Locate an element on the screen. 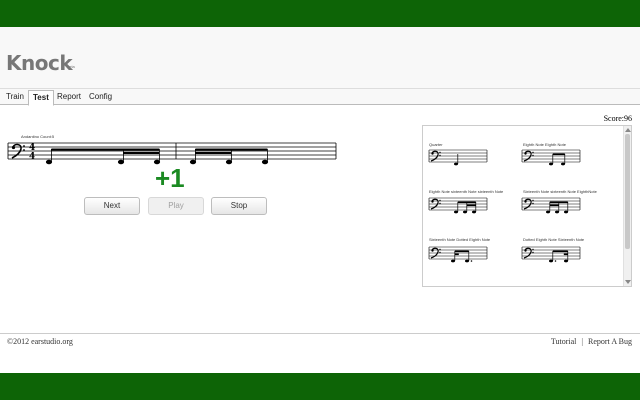 The image size is (640, 400). rhythm-staff-grid is located at coordinates (504, 206).